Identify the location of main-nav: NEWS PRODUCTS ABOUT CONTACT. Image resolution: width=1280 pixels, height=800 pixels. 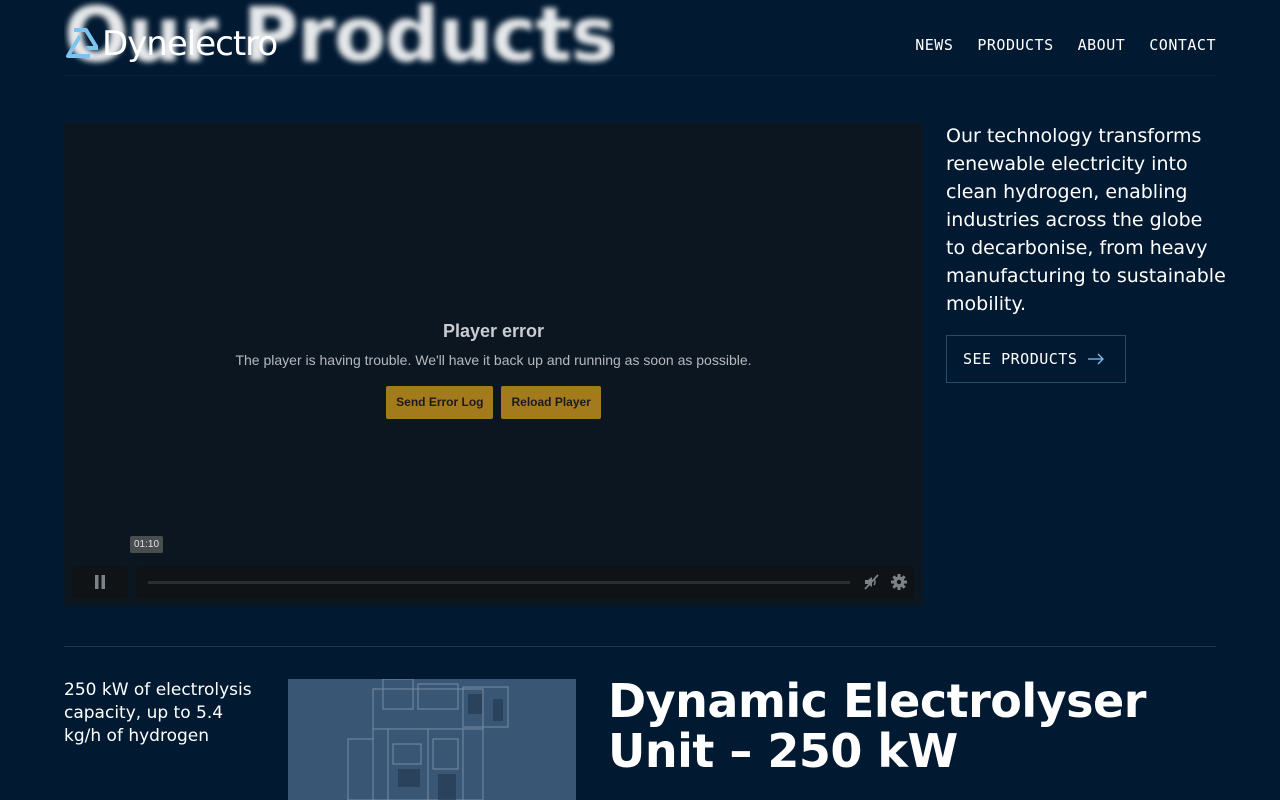
(1065, 45).